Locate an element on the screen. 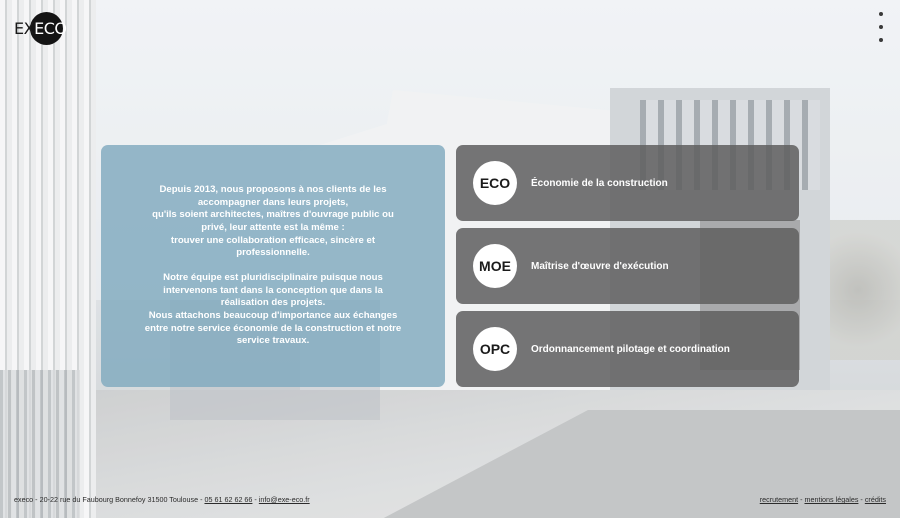  service-card-eco: ECO Économie de la construction is located at coordinates (627, 183).